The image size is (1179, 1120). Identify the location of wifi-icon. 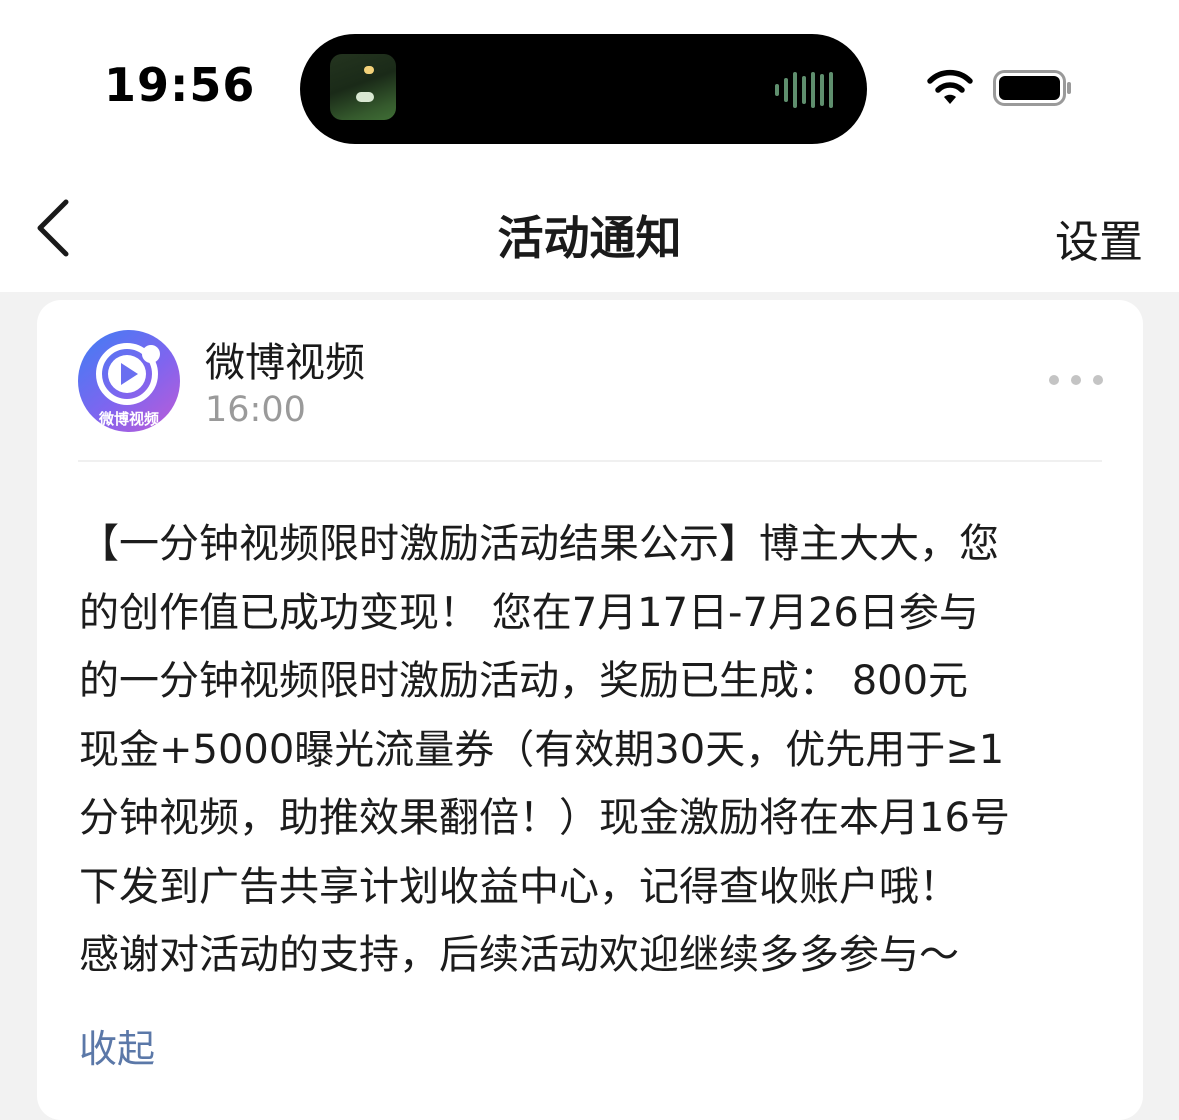
(950, 86).